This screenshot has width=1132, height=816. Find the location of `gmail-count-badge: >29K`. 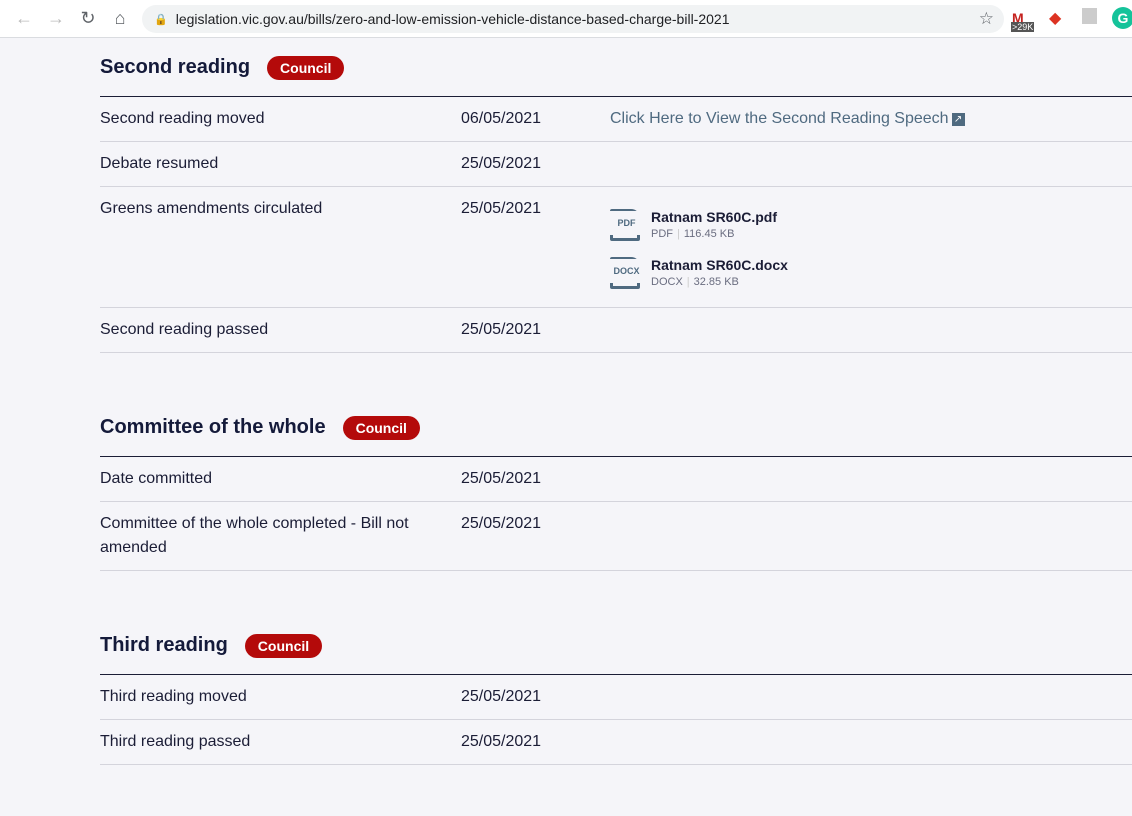

gmail-count-badge: >29K is located at coordinates (1023, 27).